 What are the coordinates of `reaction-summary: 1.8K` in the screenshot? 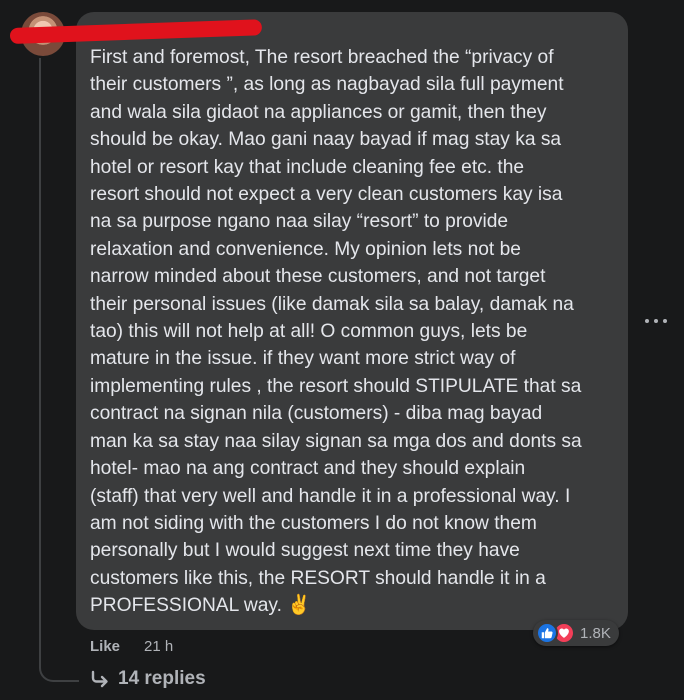 It's located at (576, 633).